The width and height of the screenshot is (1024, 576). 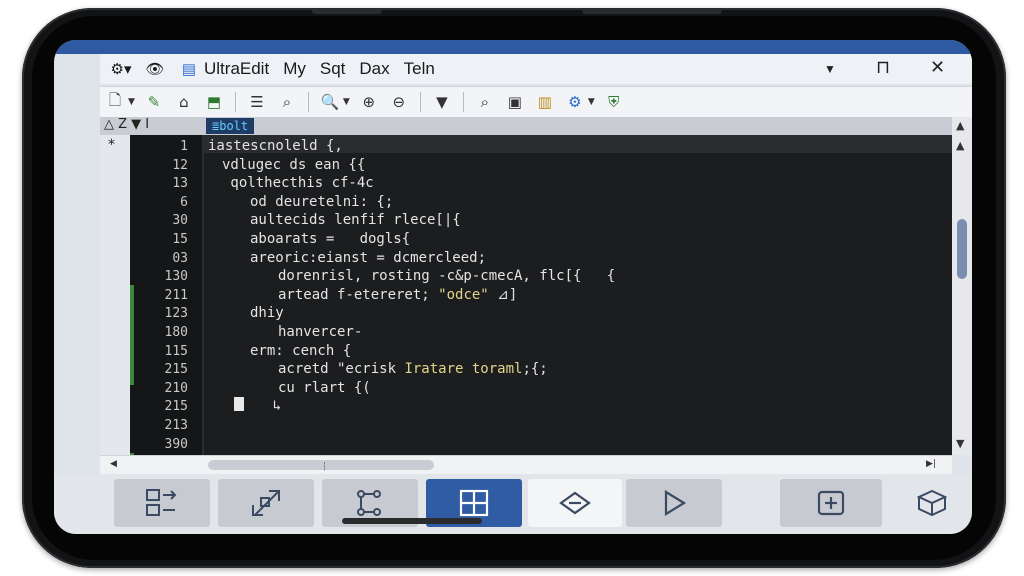 What do you see at coordinates (575, 503) in the screenshot?
I see `diamond-icon` at bounding box center [575, 503].